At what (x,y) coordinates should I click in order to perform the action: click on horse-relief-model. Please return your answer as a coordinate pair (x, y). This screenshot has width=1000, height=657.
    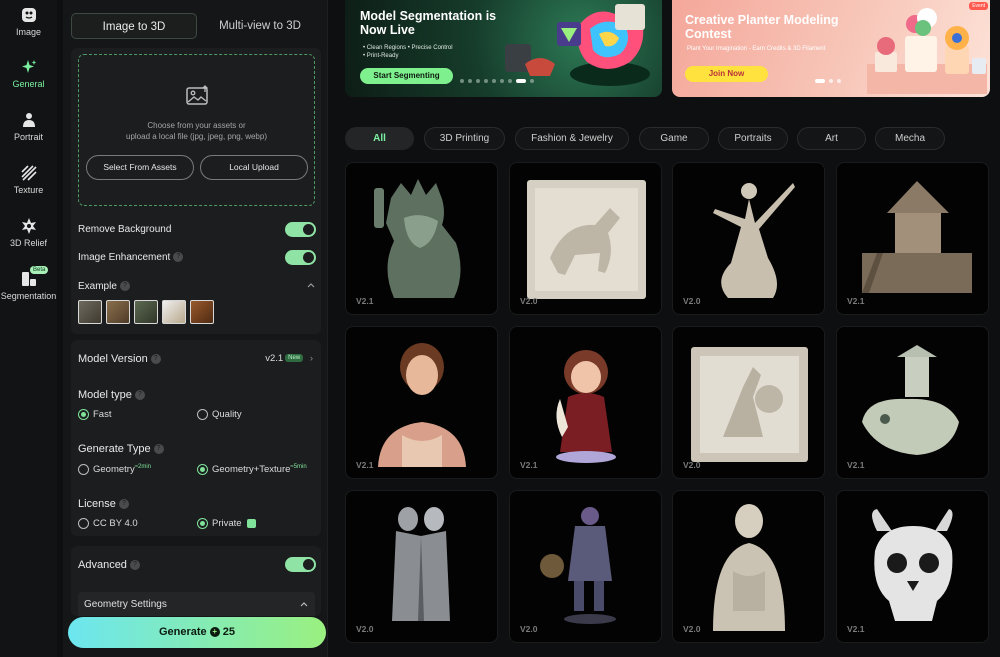
    Looking at the image, I should click on (586, 239).